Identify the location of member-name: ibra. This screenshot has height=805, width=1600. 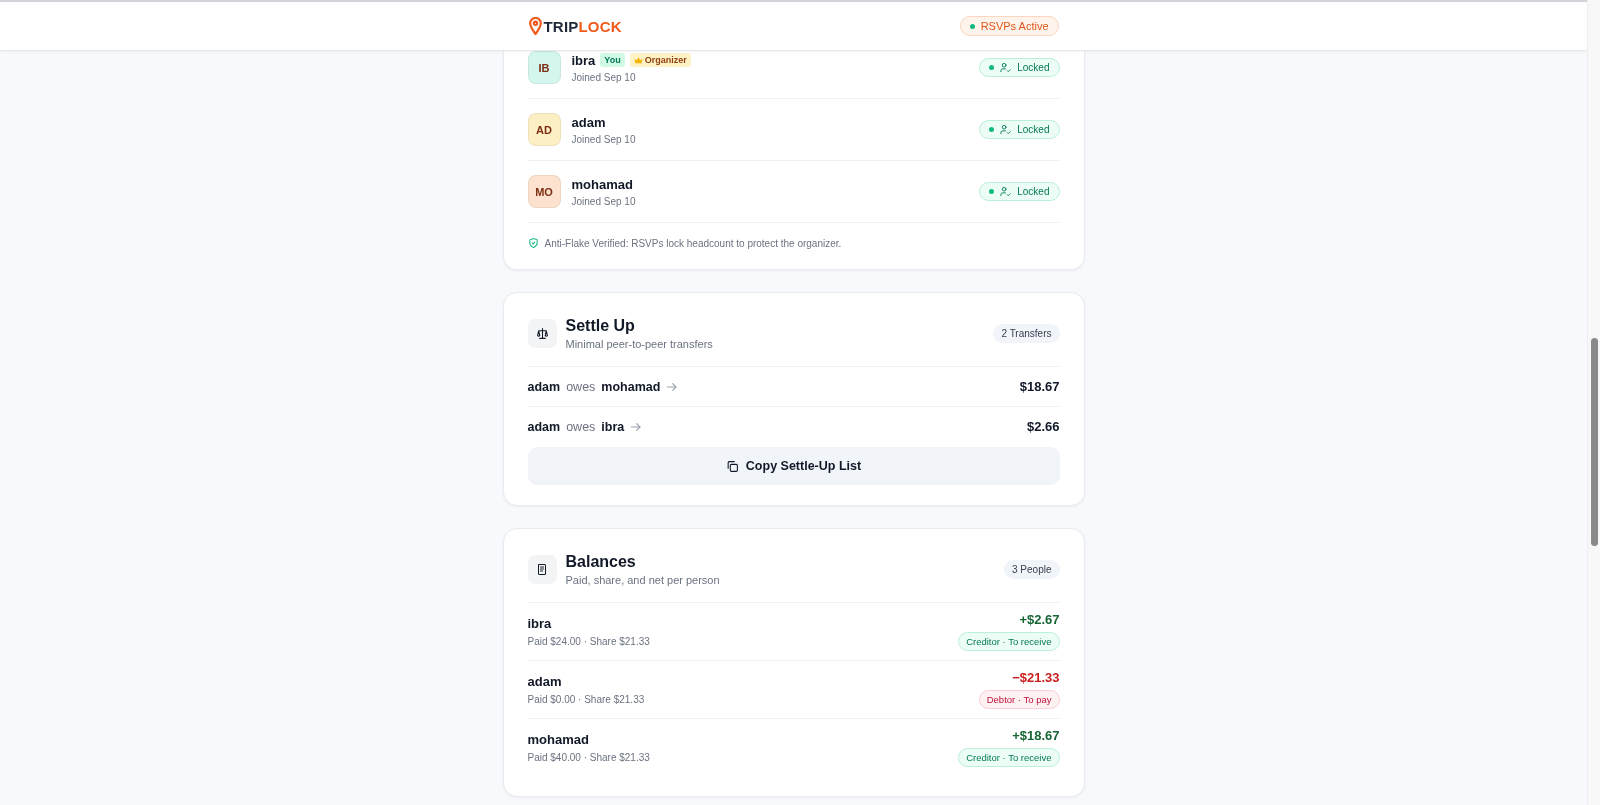
(583, 60).